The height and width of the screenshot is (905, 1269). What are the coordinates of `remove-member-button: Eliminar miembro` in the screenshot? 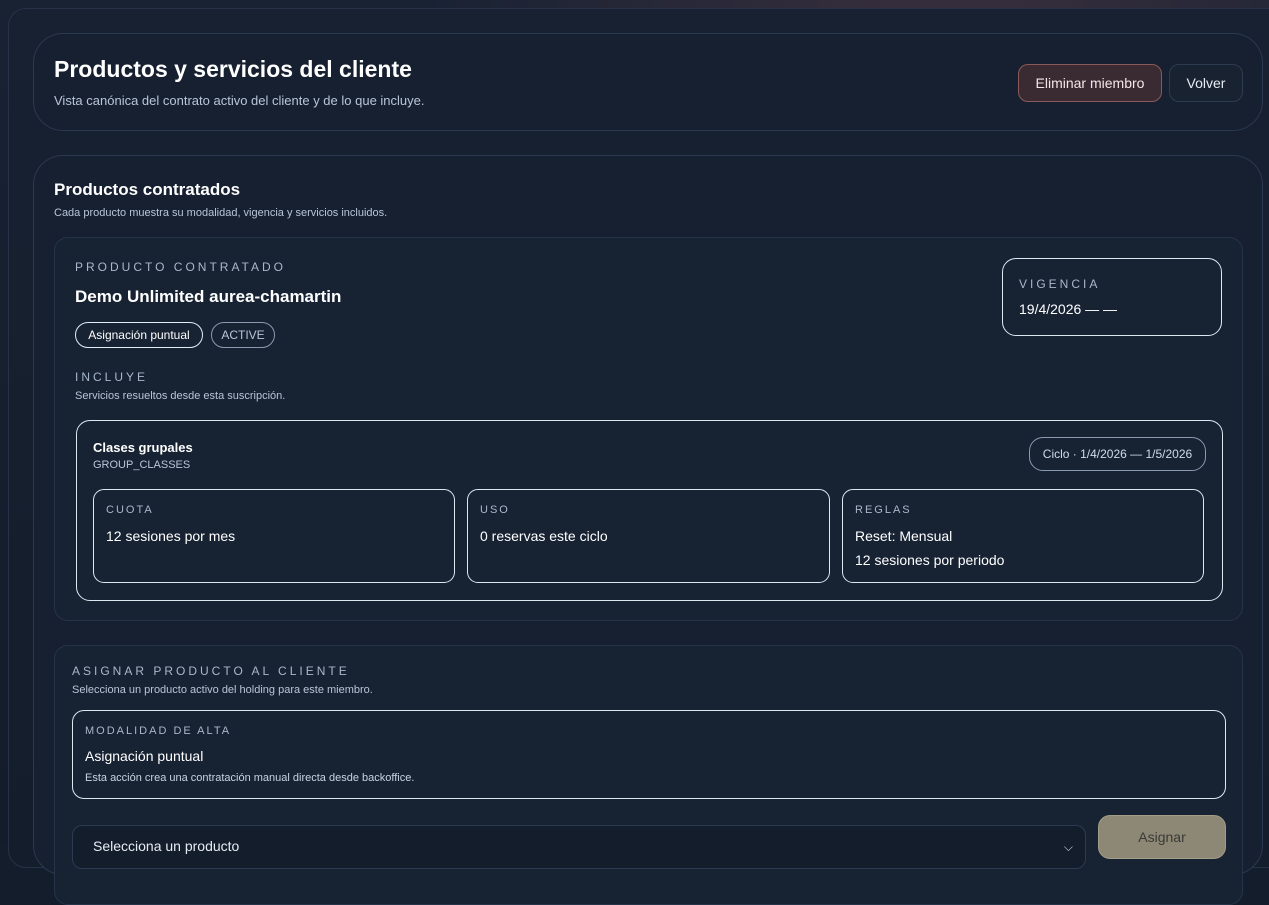 It's located at (1090, 83).